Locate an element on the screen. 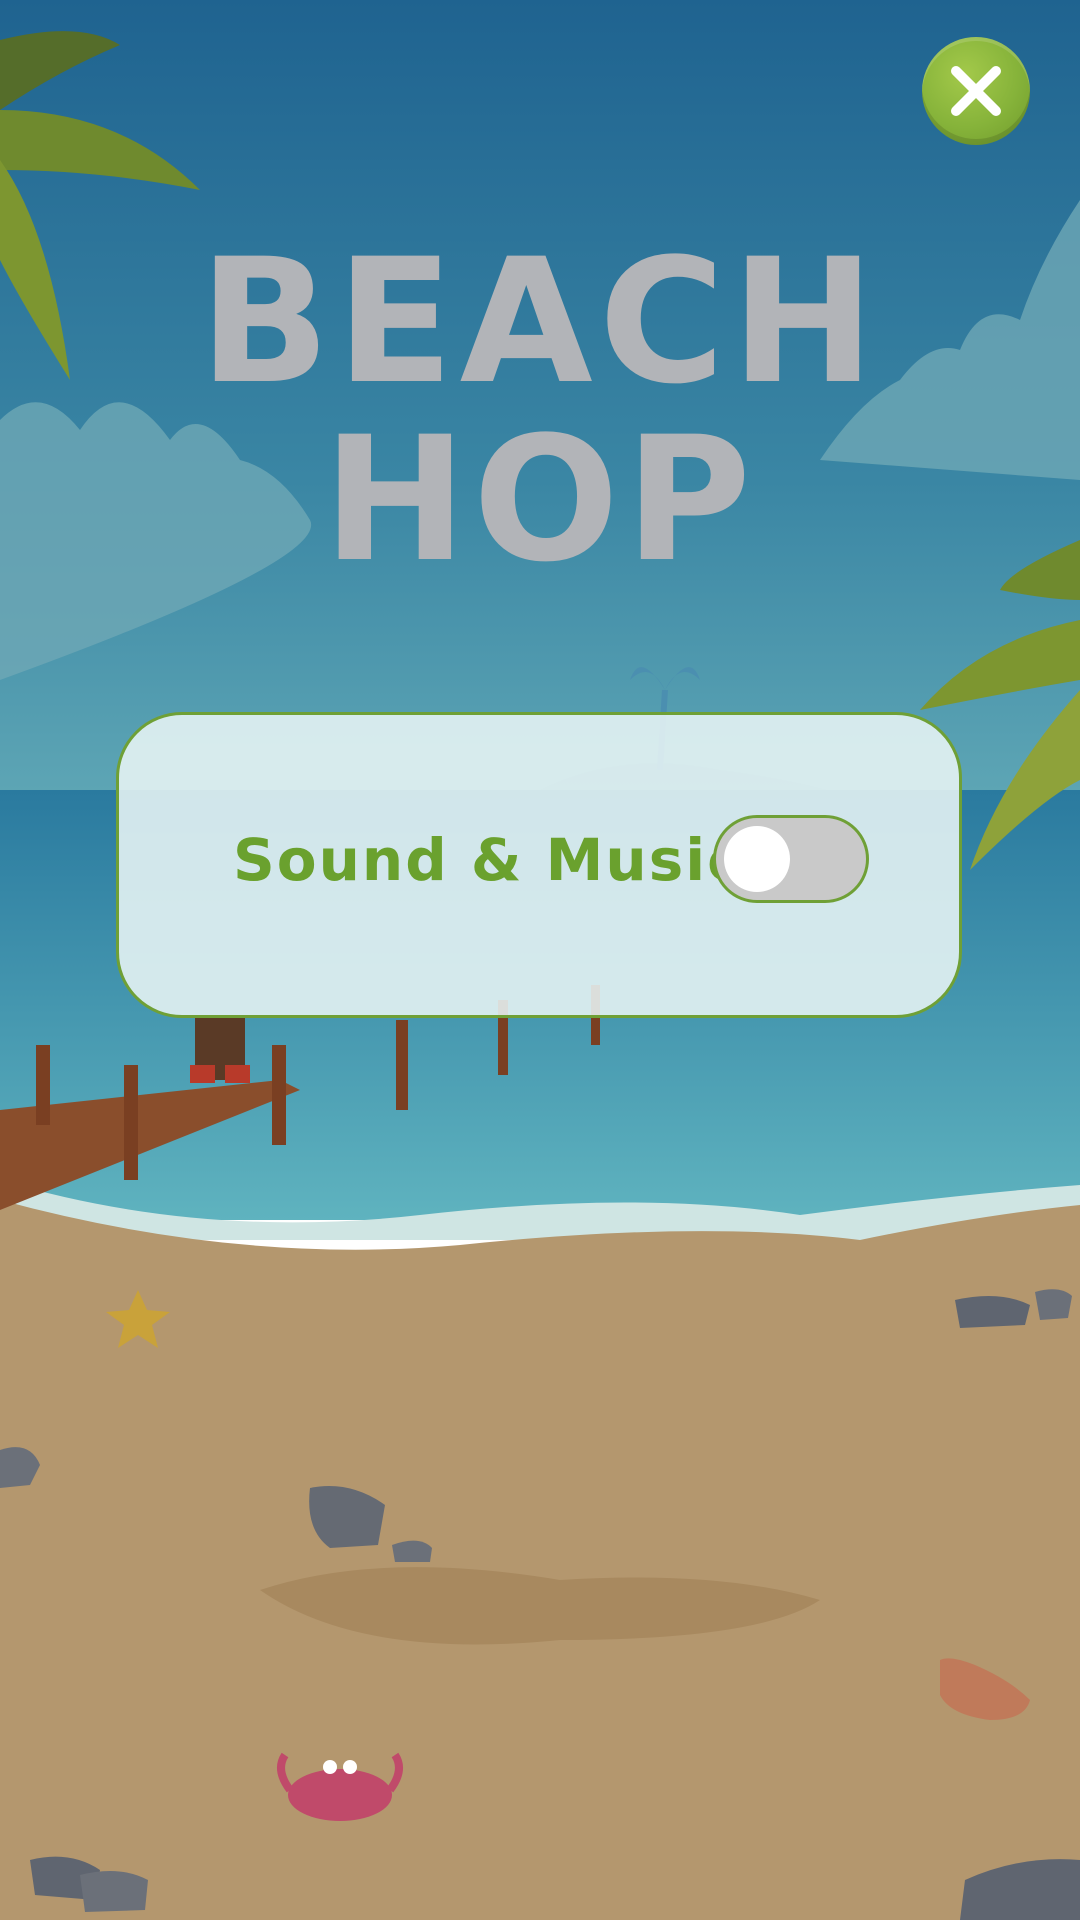  close-button is located at coordinates (976, 91).